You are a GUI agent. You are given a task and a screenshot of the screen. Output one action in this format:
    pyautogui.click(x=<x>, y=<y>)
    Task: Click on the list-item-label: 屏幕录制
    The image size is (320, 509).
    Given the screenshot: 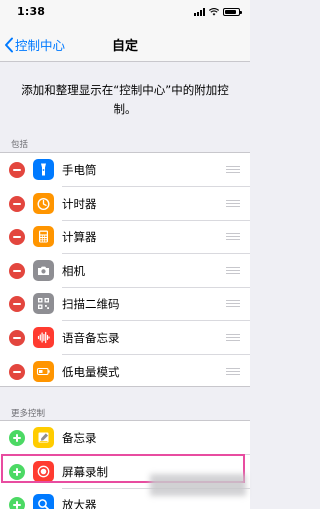 What is the action you would take?
    pyautogui.click(x=85, y=471)
    